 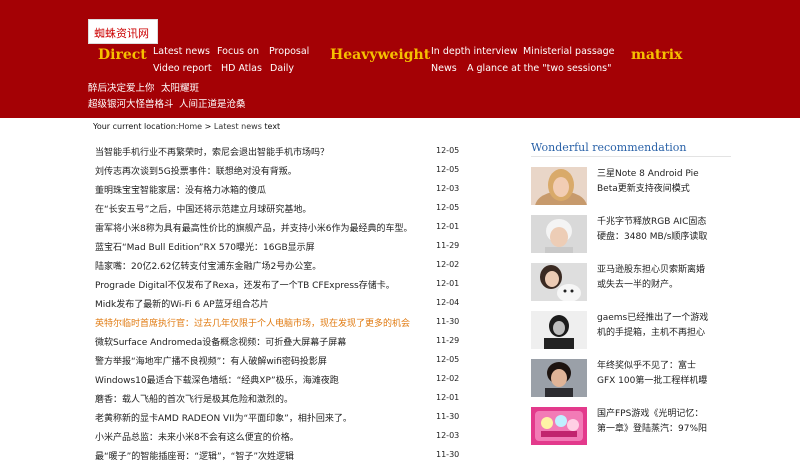 What do you see at coordinates (380, 55) in the screenshot?
I see `nav-category-heavyweight: Heavyweight` at bounding box center [380, 55].